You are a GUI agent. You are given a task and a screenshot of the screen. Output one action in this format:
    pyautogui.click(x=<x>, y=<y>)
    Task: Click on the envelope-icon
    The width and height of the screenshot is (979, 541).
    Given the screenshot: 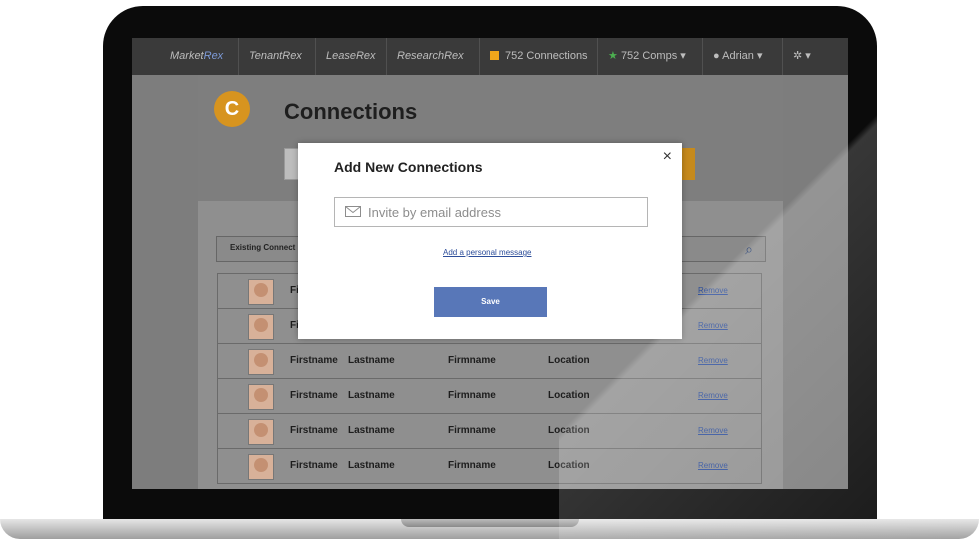 What is the action you would take?
    pyautogui.click(x=353, y=211)
    